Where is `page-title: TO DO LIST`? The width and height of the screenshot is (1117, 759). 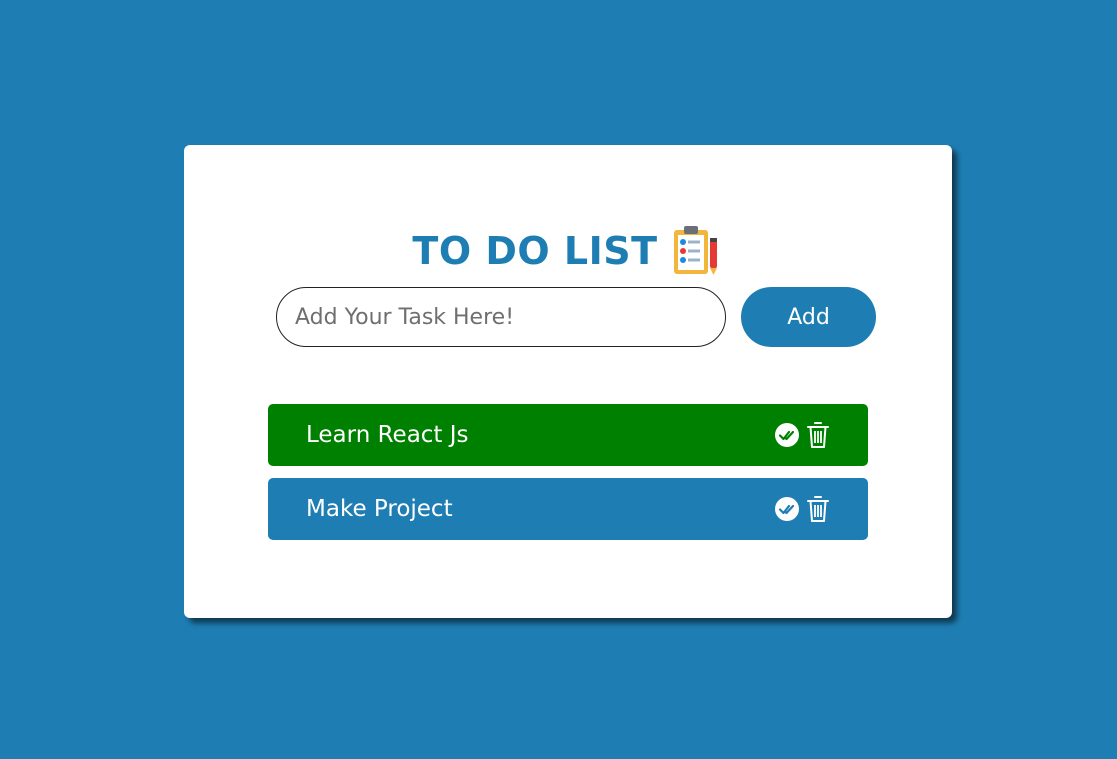
page-title: TO DO LIST is located at coordinates (535, 251).